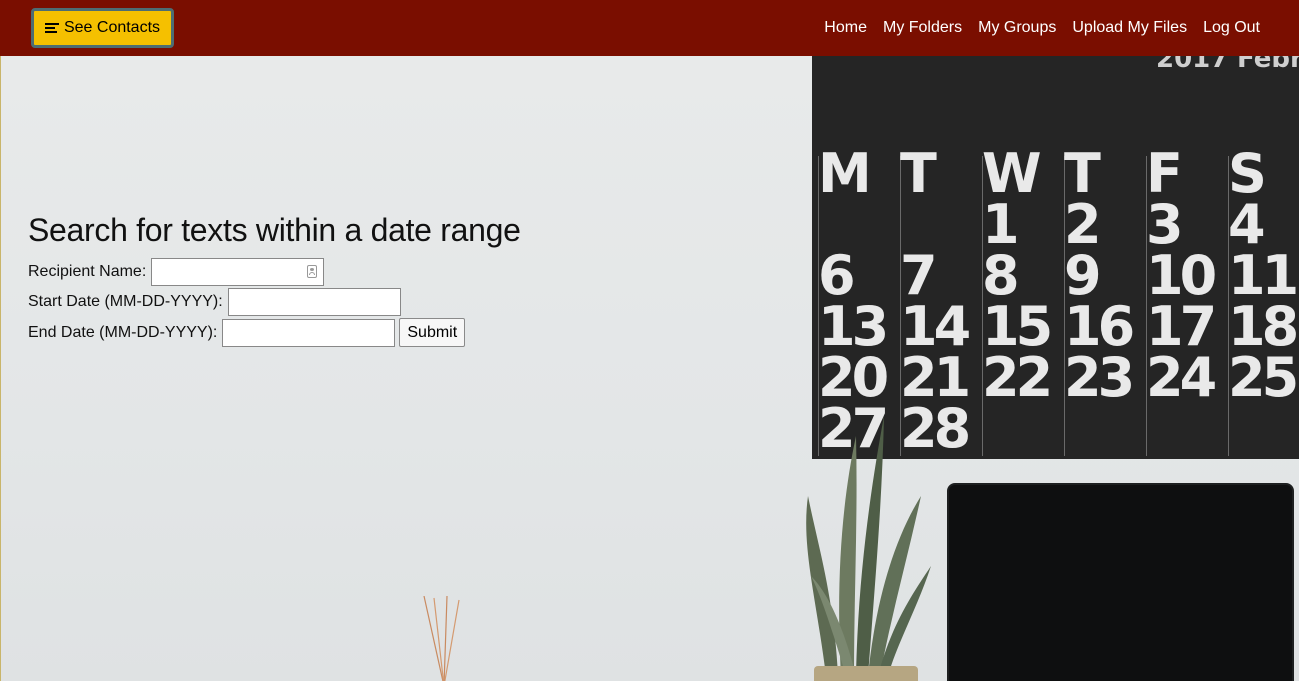  Describe the element at coordinates (1181, 326) in the screenshot. I see `calendar-date: 17` at that location.